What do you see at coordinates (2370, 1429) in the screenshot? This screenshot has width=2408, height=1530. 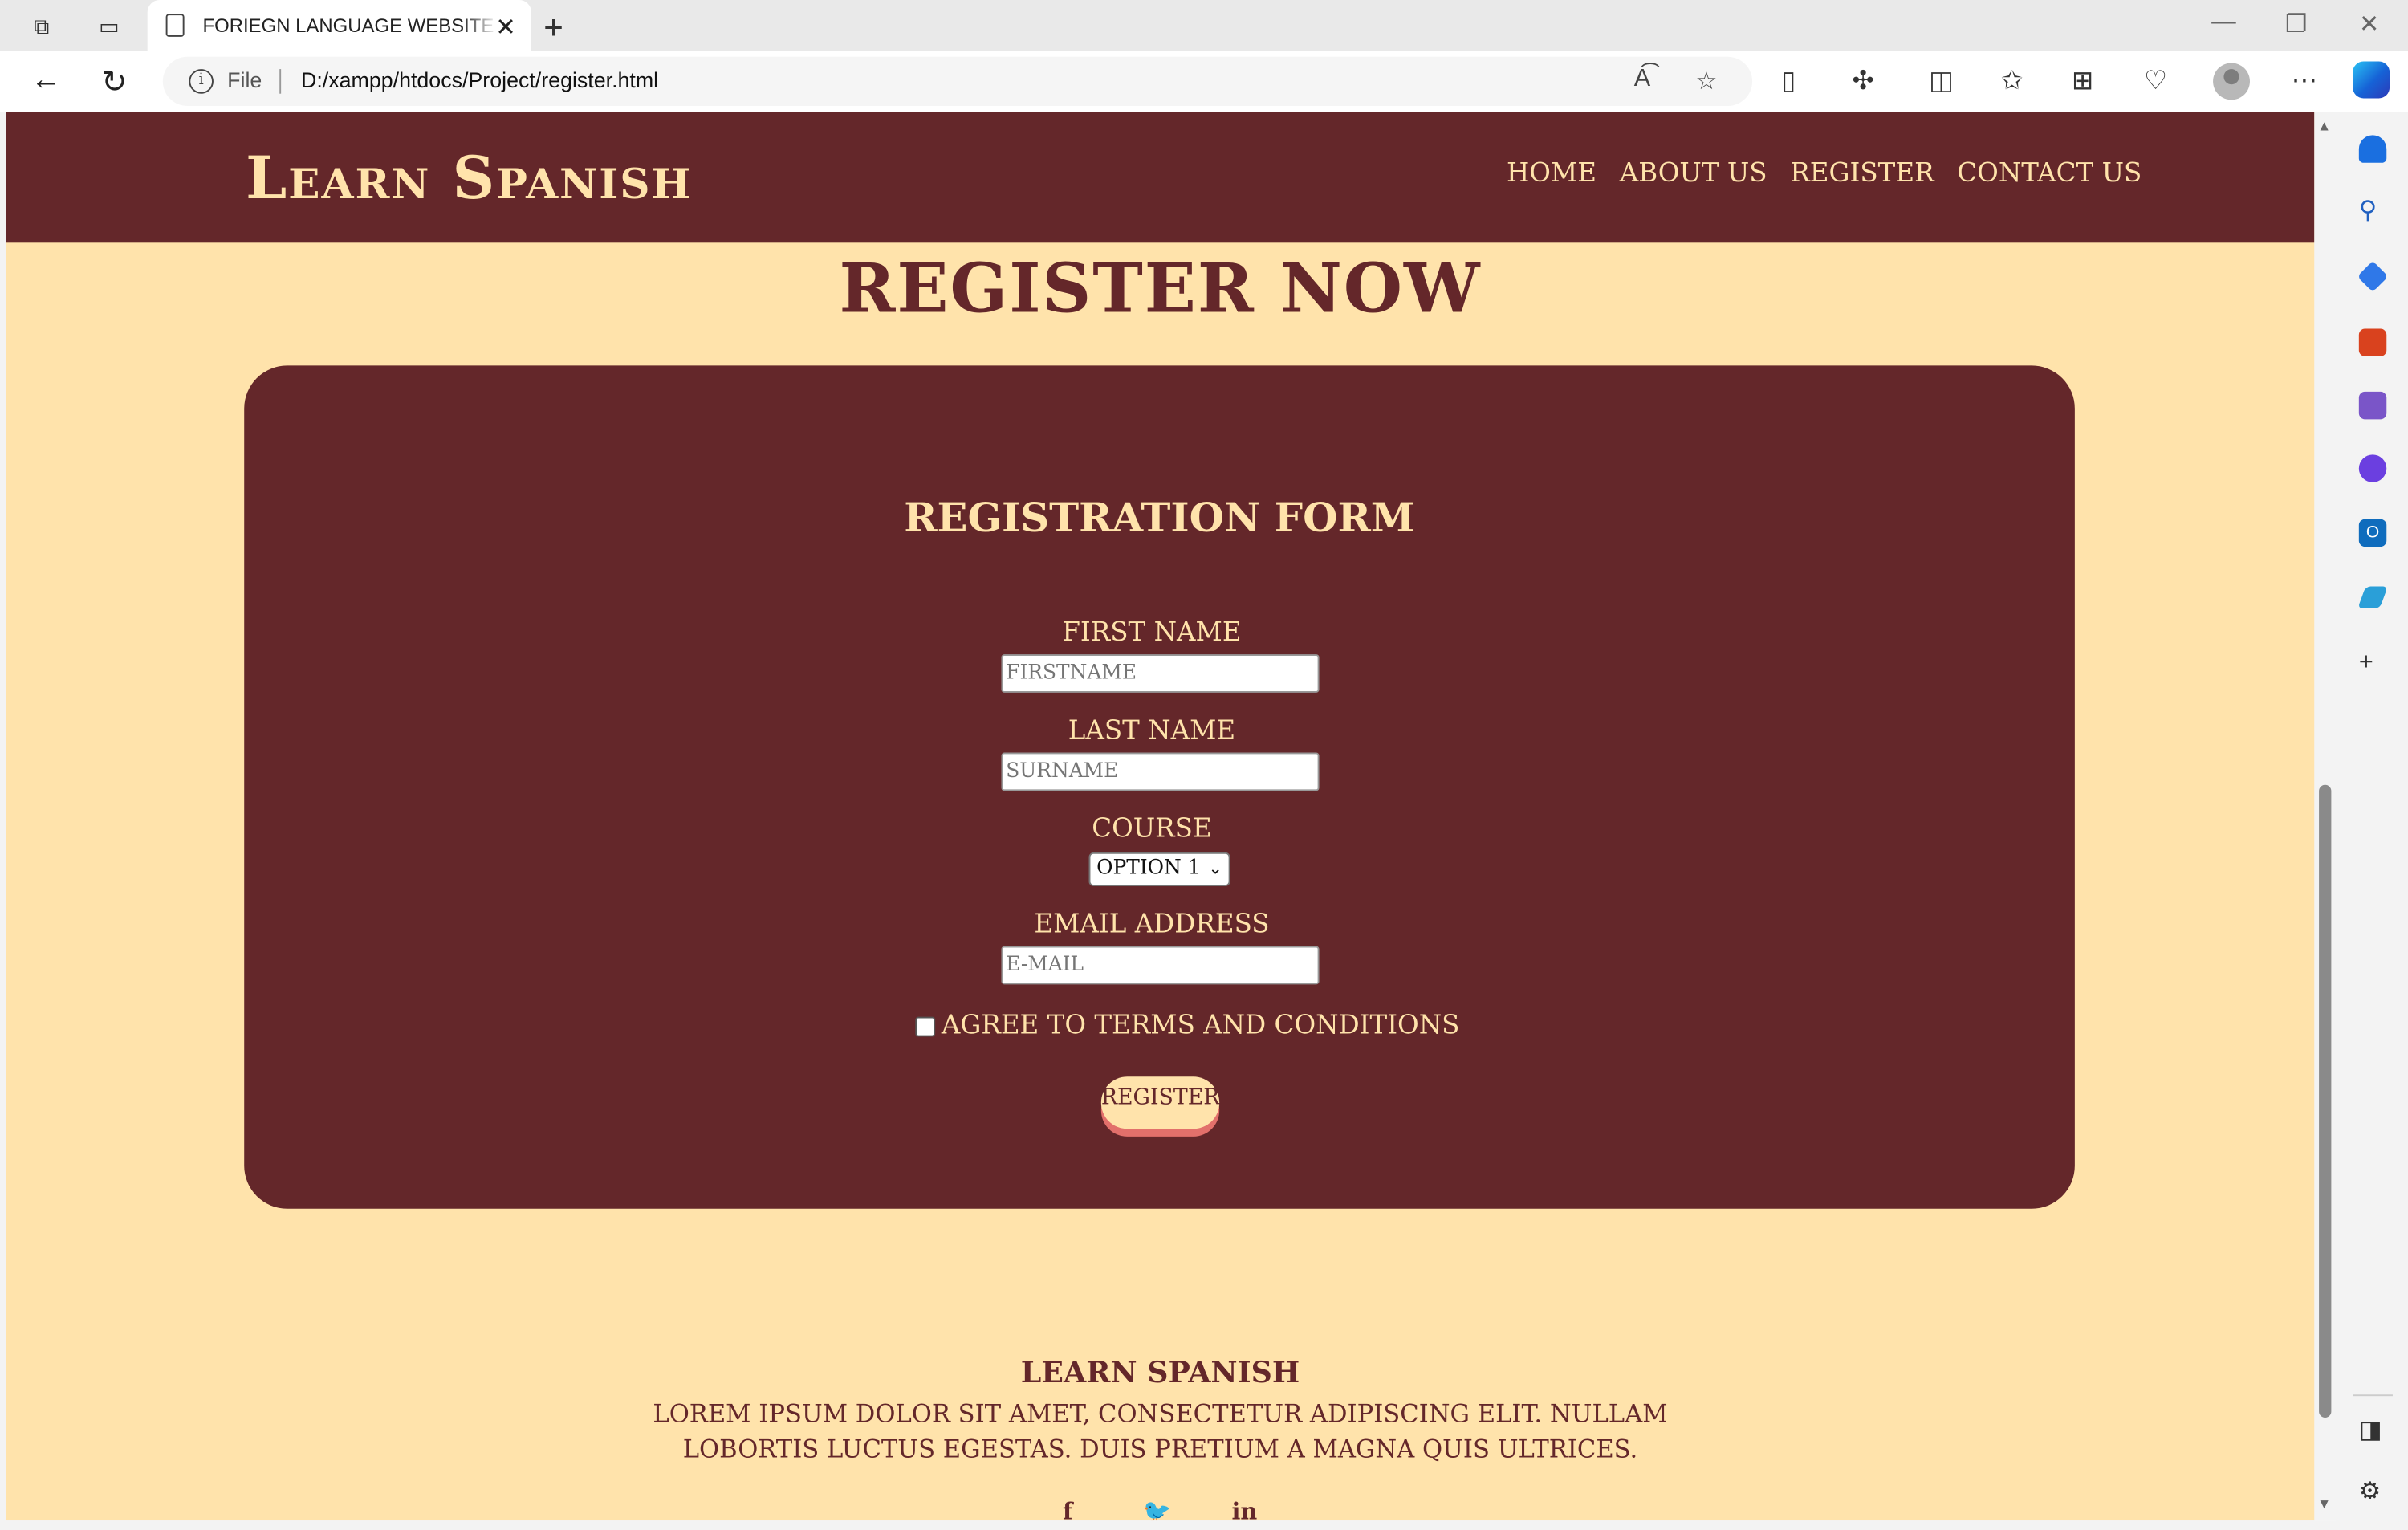 I see `hide-sidebar-icon: ◨` at bounding box center [2370, 1429].